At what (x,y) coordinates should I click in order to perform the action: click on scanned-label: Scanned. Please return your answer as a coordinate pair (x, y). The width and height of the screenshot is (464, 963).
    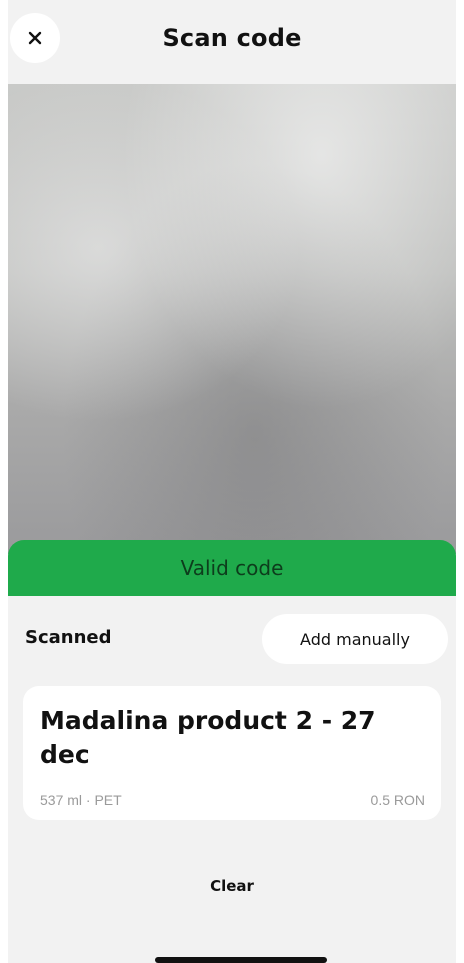
    Looking at the image, I should click on (68, 637).